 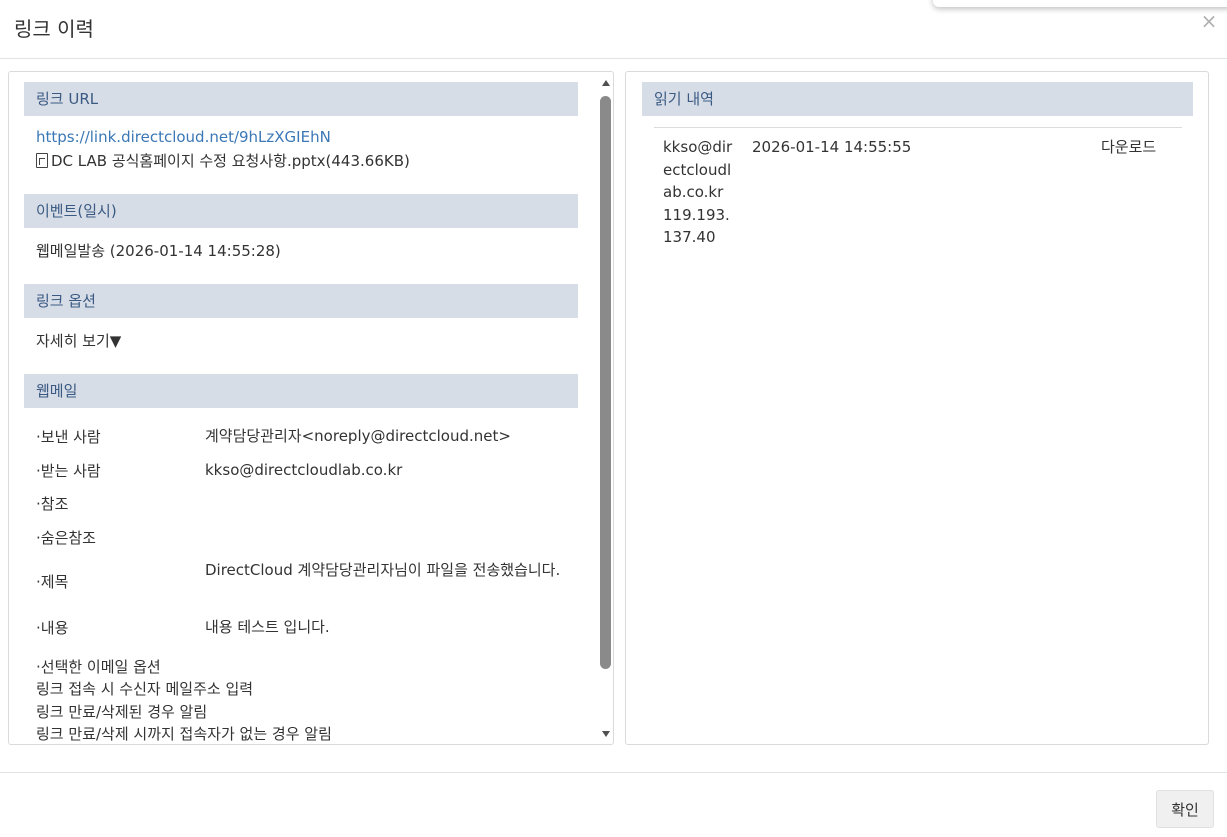 I want to click on read-action: 다운로드, so click(x=1129, y=147).